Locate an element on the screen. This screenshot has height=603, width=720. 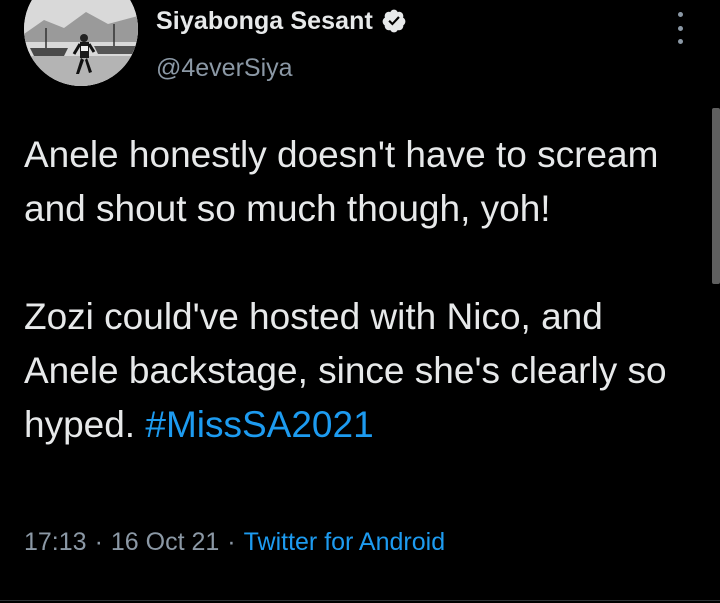
profile-photo-icon is located at coordinates (81, 43).